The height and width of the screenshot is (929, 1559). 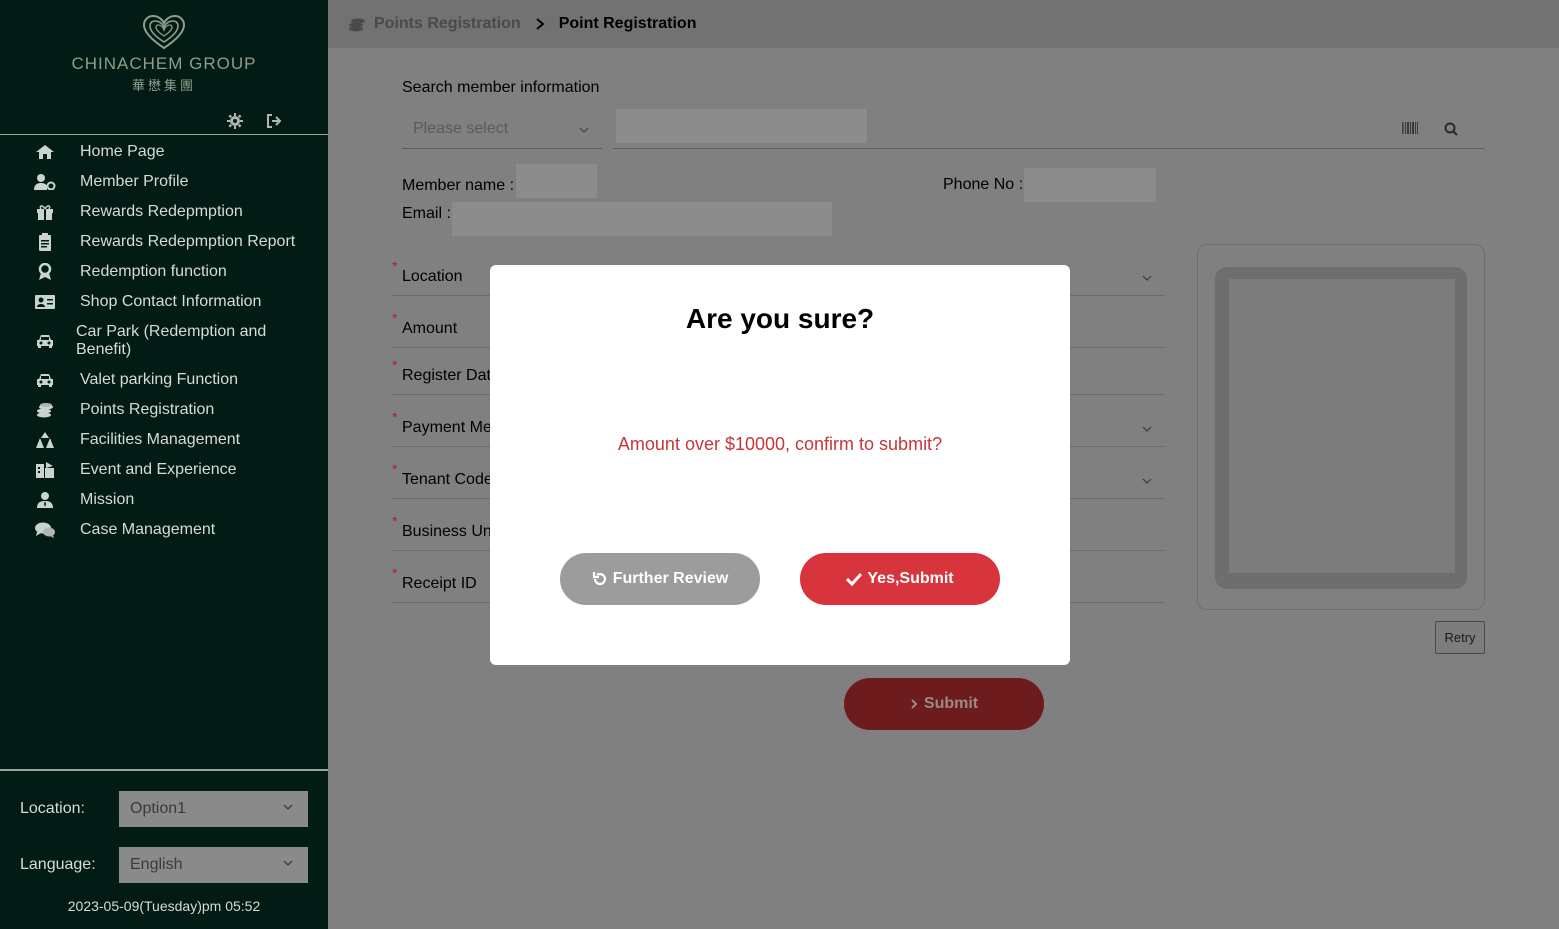 I want to click on chevron-right-icon, so click(x=540, y=24).